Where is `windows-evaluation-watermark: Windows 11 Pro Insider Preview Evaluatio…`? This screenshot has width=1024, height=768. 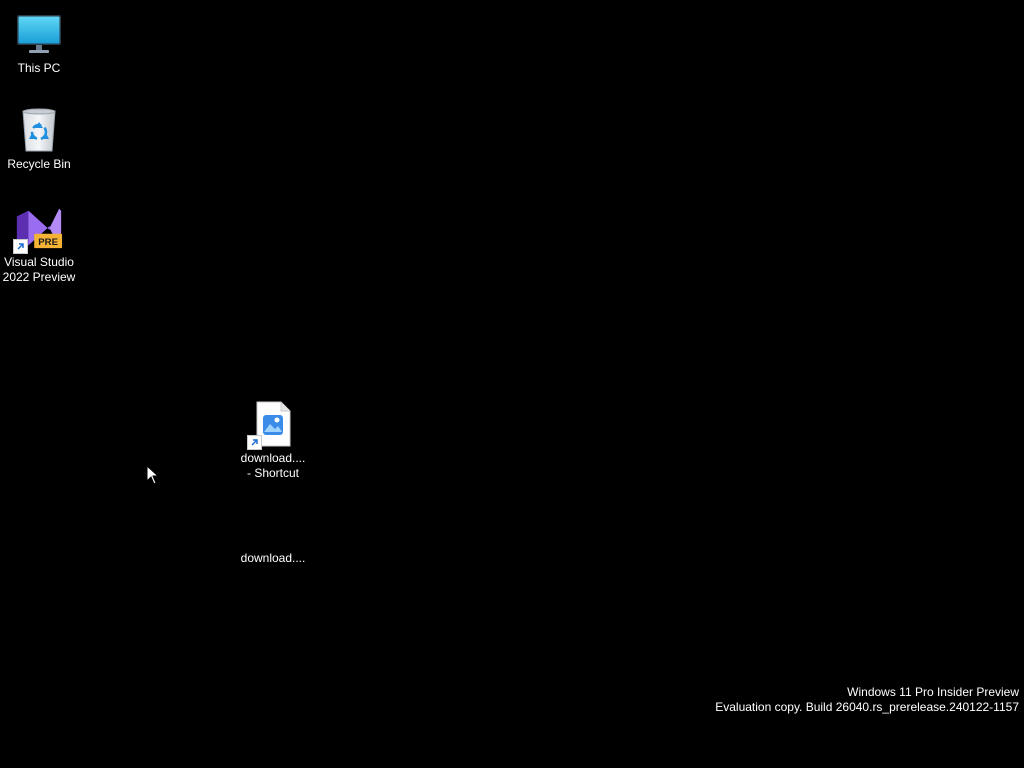
windows-evaluation-watermark: Windows 11 Pro Insider Preview Evaluatio… is located at coordinates (867, 700).